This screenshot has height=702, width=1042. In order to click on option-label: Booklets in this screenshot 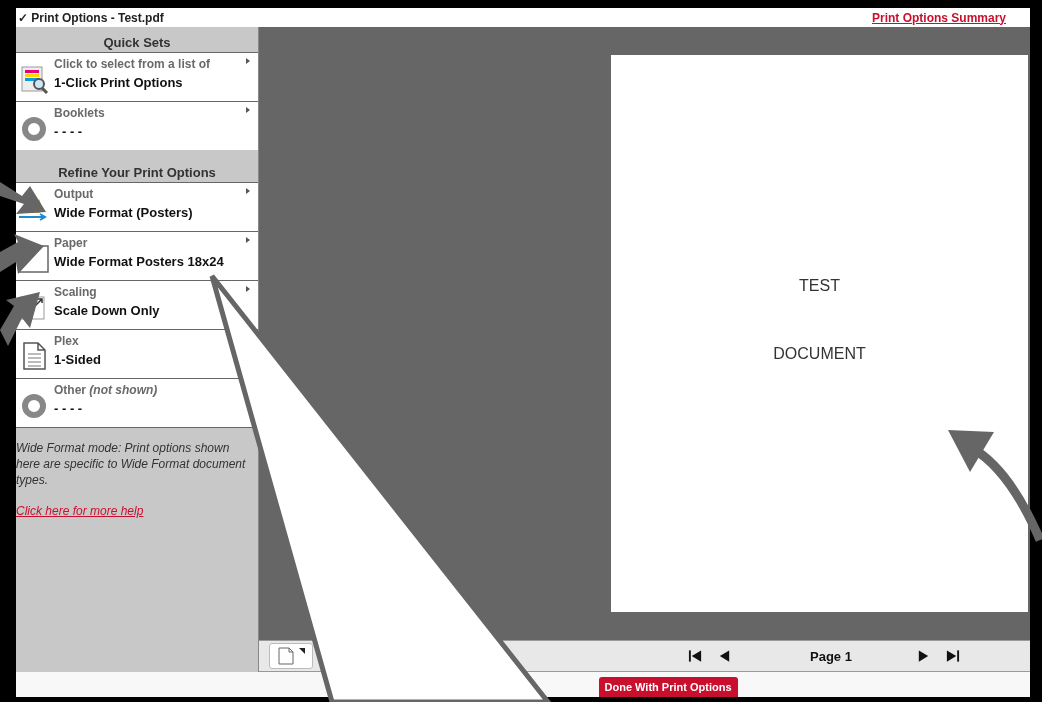, I will do `click(79, 113)`.